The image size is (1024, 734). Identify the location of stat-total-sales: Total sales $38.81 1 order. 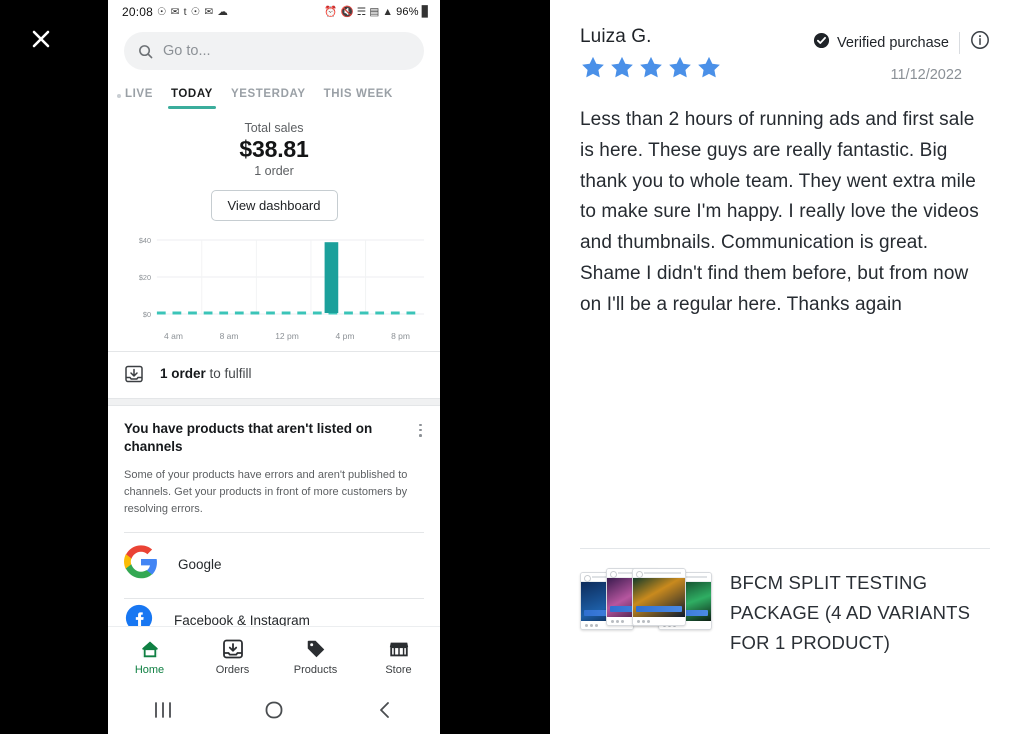
(274, 149).